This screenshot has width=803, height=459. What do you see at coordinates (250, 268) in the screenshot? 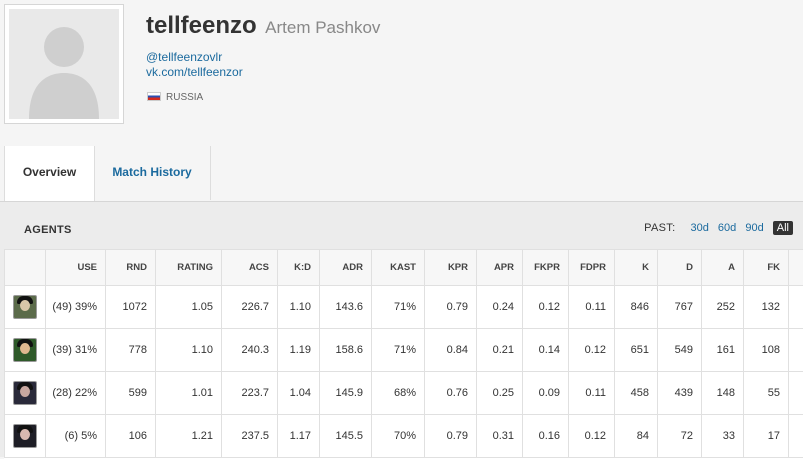
I see `column-header: ACS` at bounding box center [250, 268].